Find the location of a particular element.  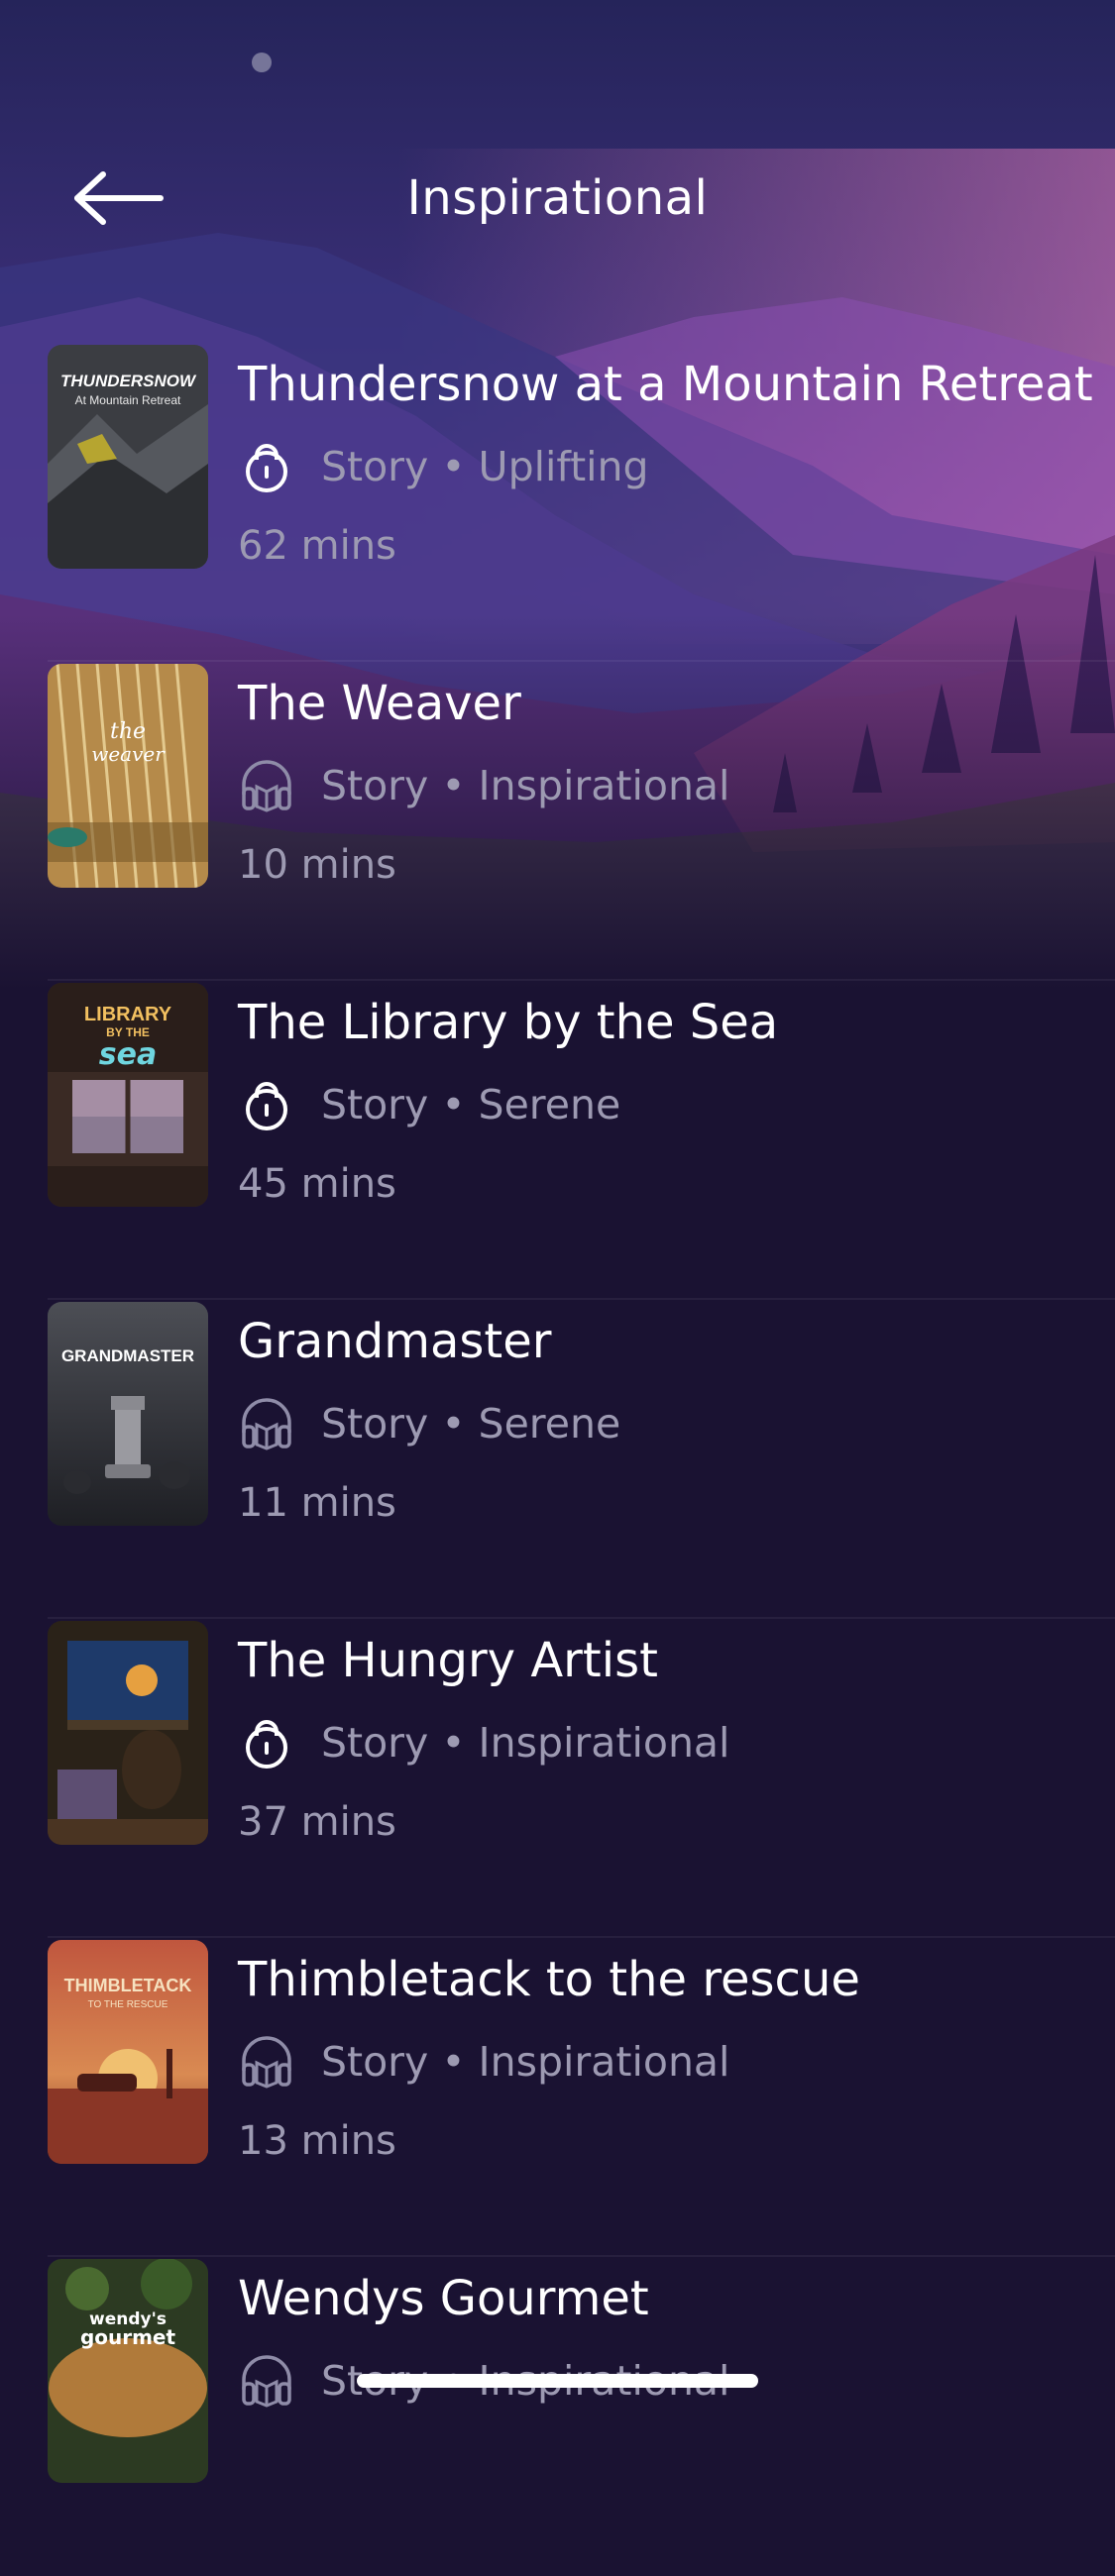

cover-thimbletack: THIMBLETACK TO THE RESCUE is located at coordinates (128, 2052).